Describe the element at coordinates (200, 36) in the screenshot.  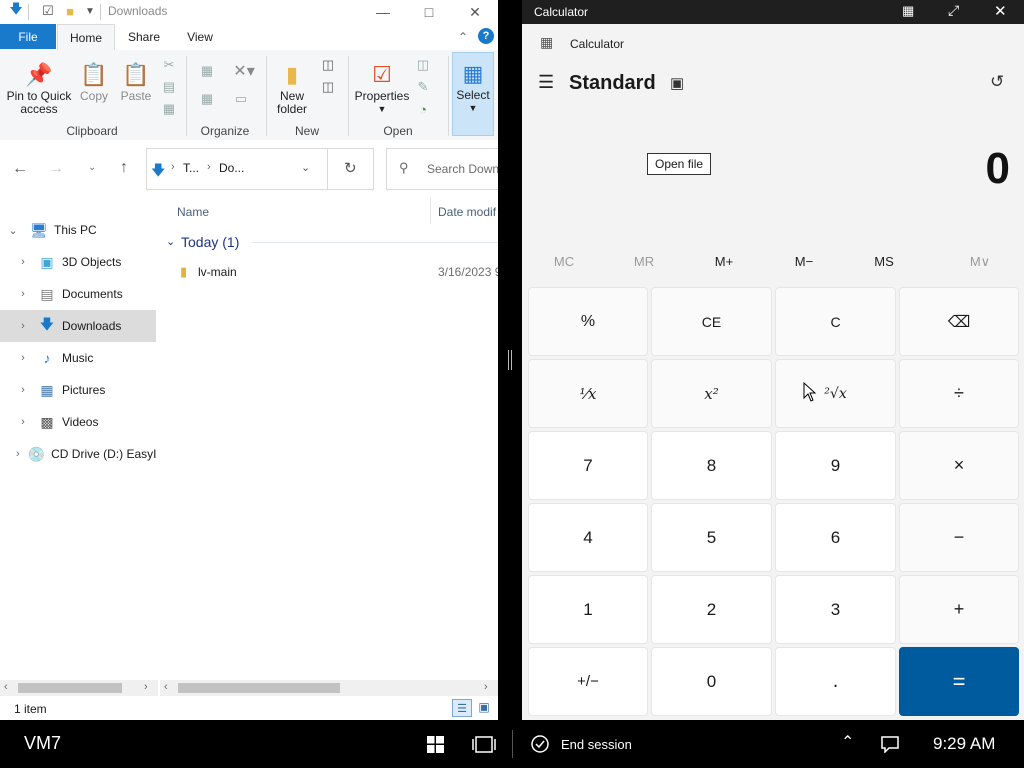
I see `tab-view: View` at that location.